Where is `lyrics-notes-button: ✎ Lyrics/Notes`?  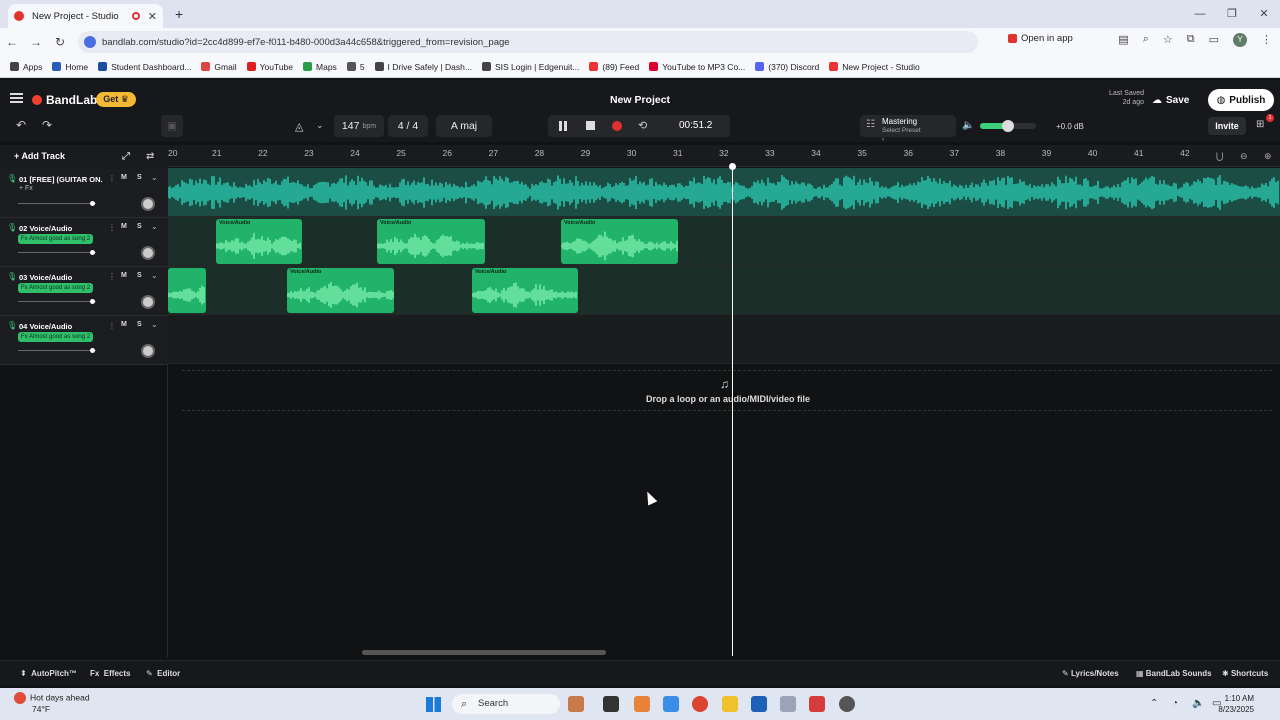
lyrics-notes-button: ✎ Lyrics/Notes is located at coordinates (1090, 673).